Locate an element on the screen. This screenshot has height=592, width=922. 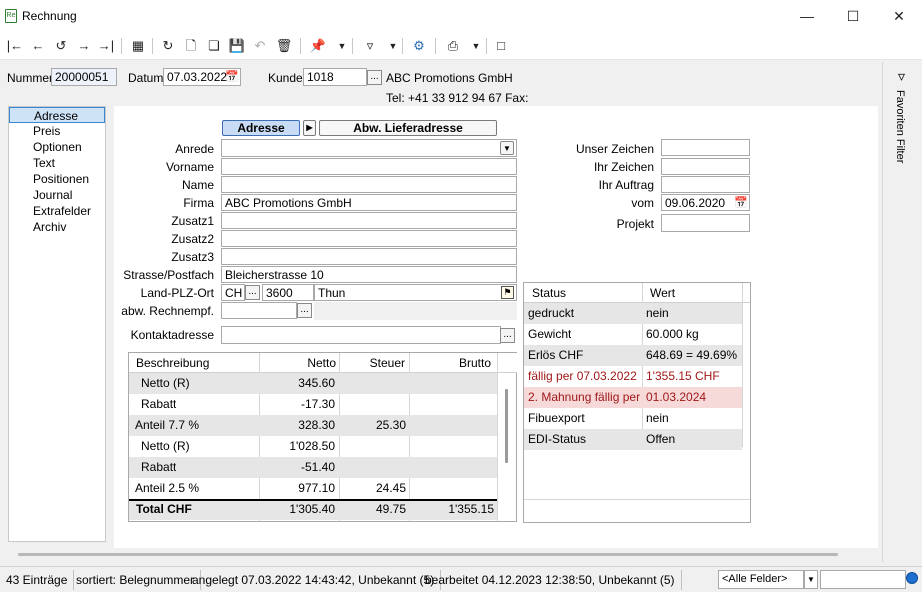
kontakt-field is located at coordinates (361, 335).